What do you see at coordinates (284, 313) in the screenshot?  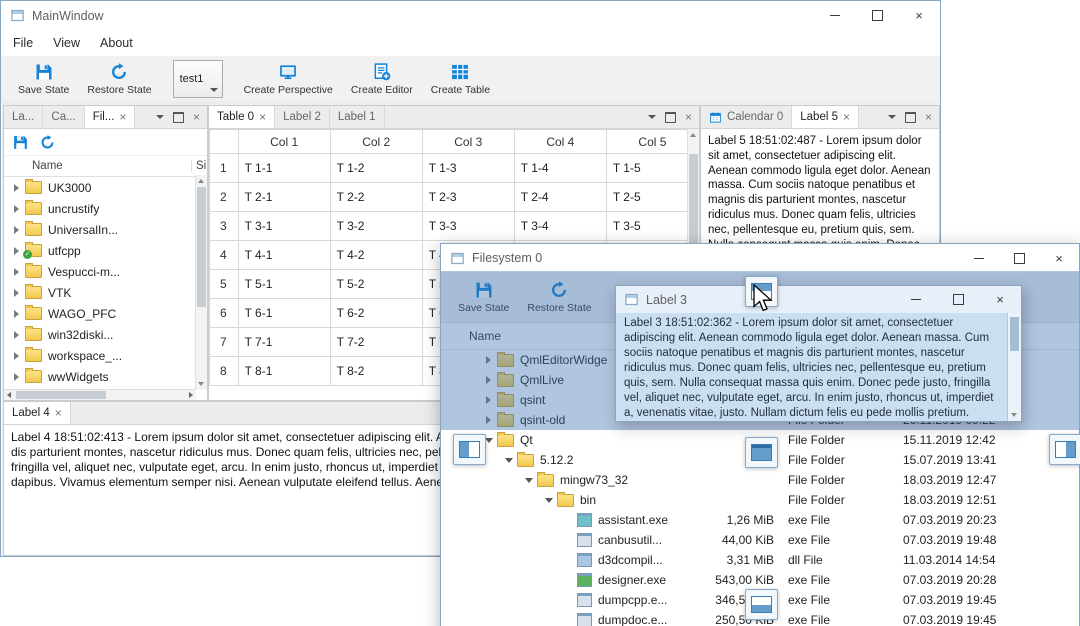 I see `table-cell: T 6-1` at bounding box center [284, 313].